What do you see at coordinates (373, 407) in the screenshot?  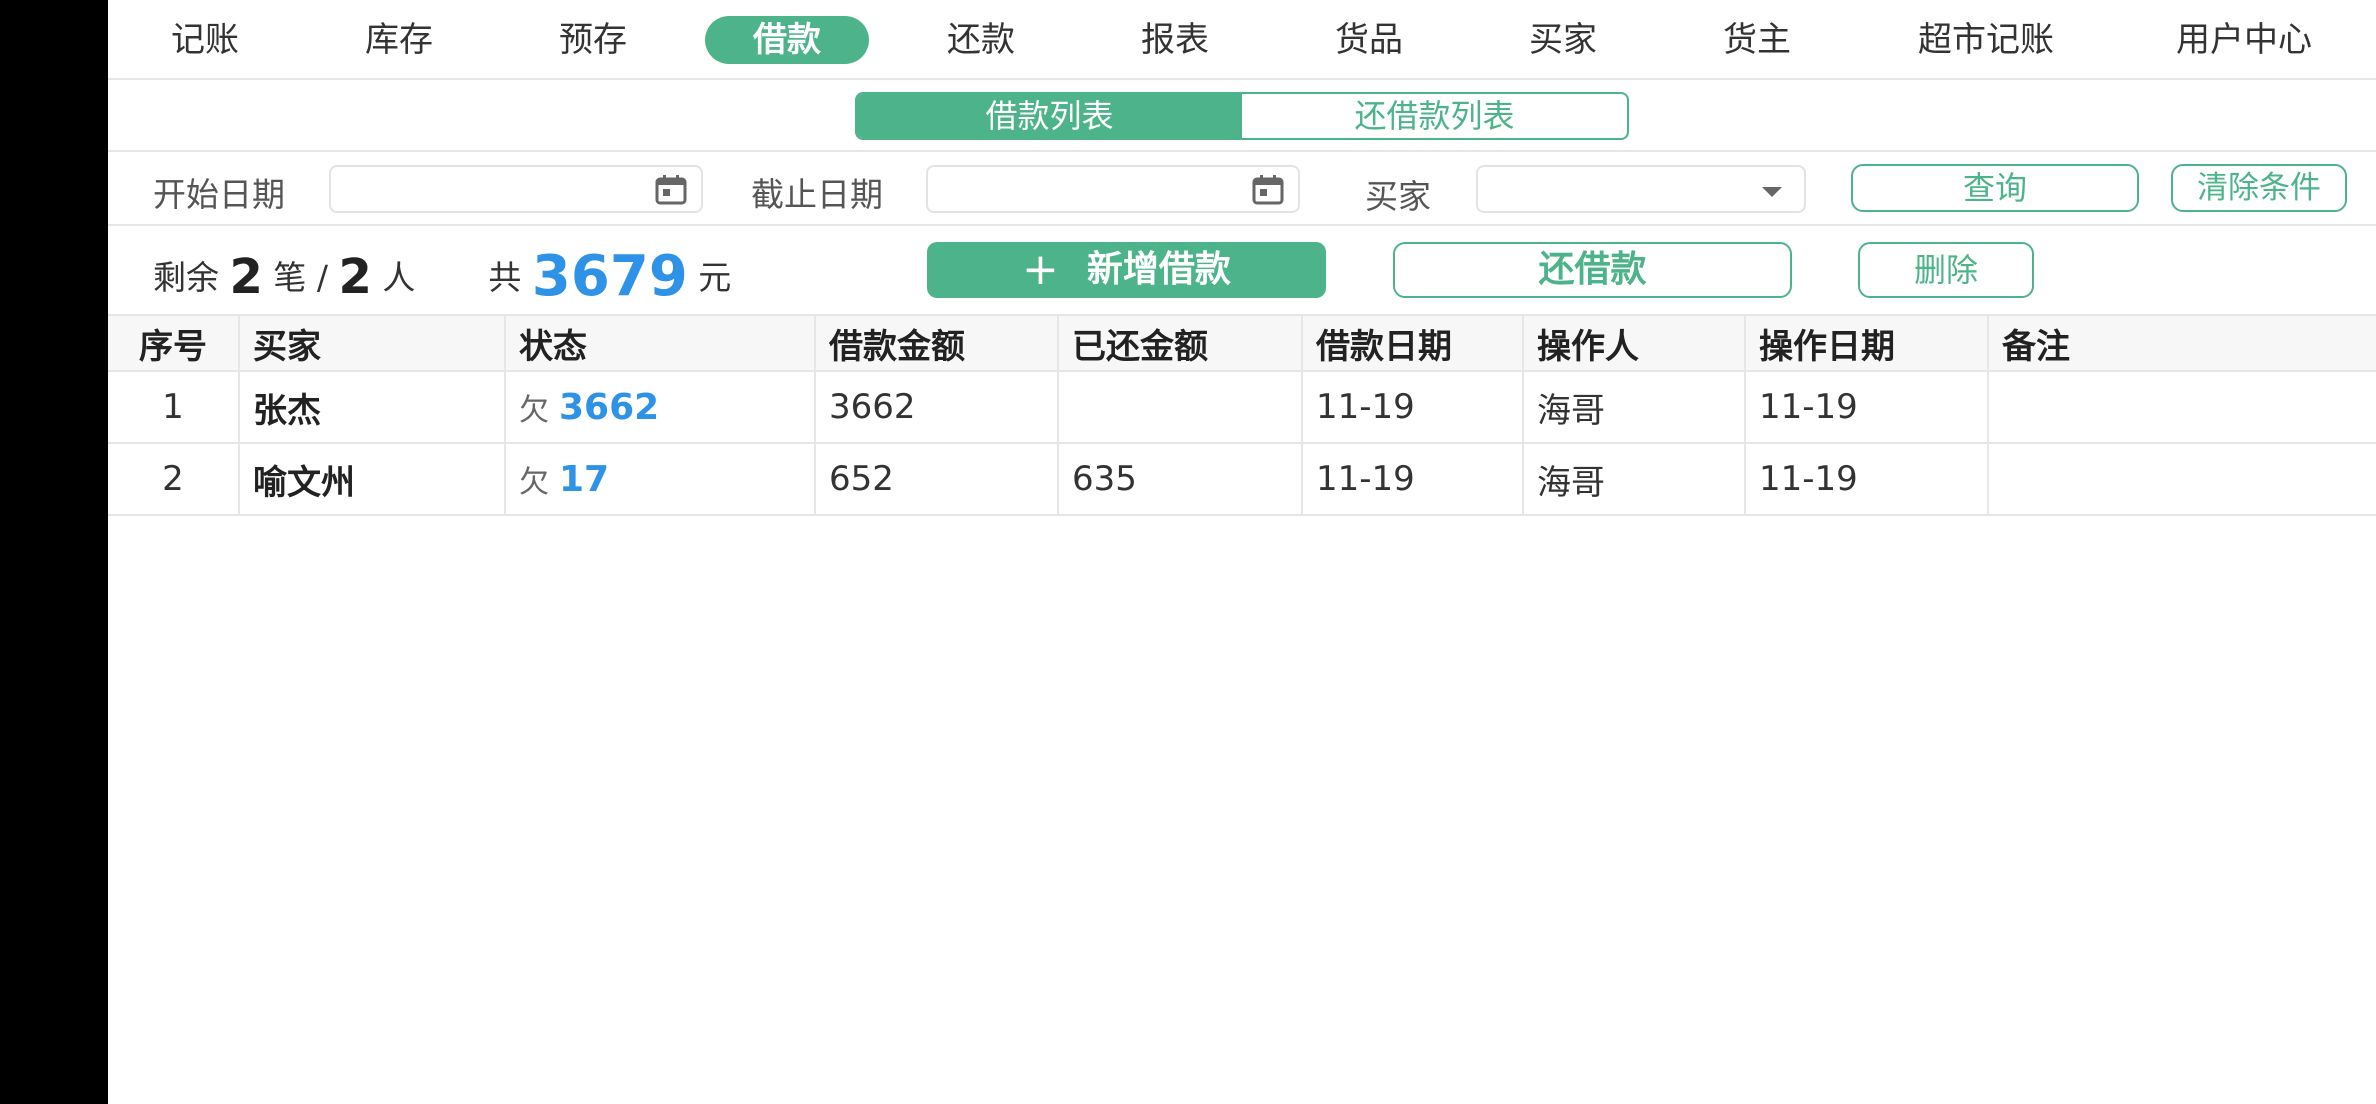 I see `cell-buyer: 张杰` at bounding box center [373, 407].